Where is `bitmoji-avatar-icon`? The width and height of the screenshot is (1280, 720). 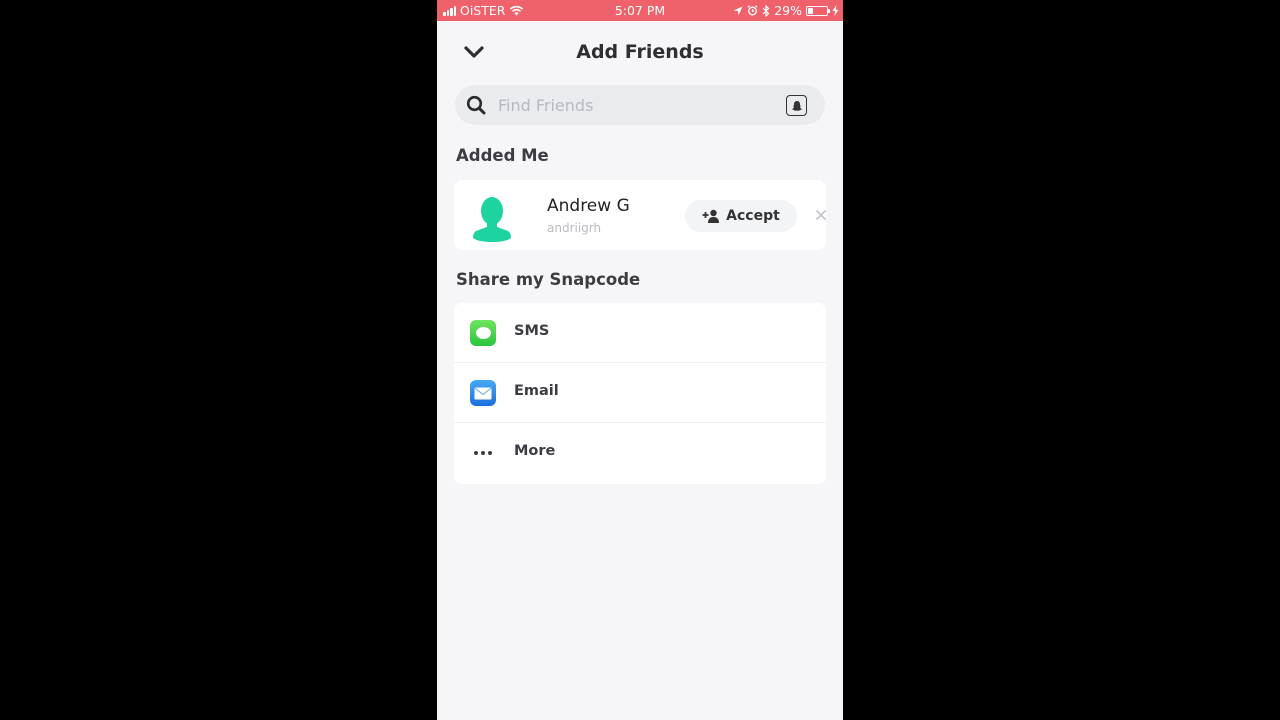 bitmoji-avatar-icon is located at coordinates (492, 219).